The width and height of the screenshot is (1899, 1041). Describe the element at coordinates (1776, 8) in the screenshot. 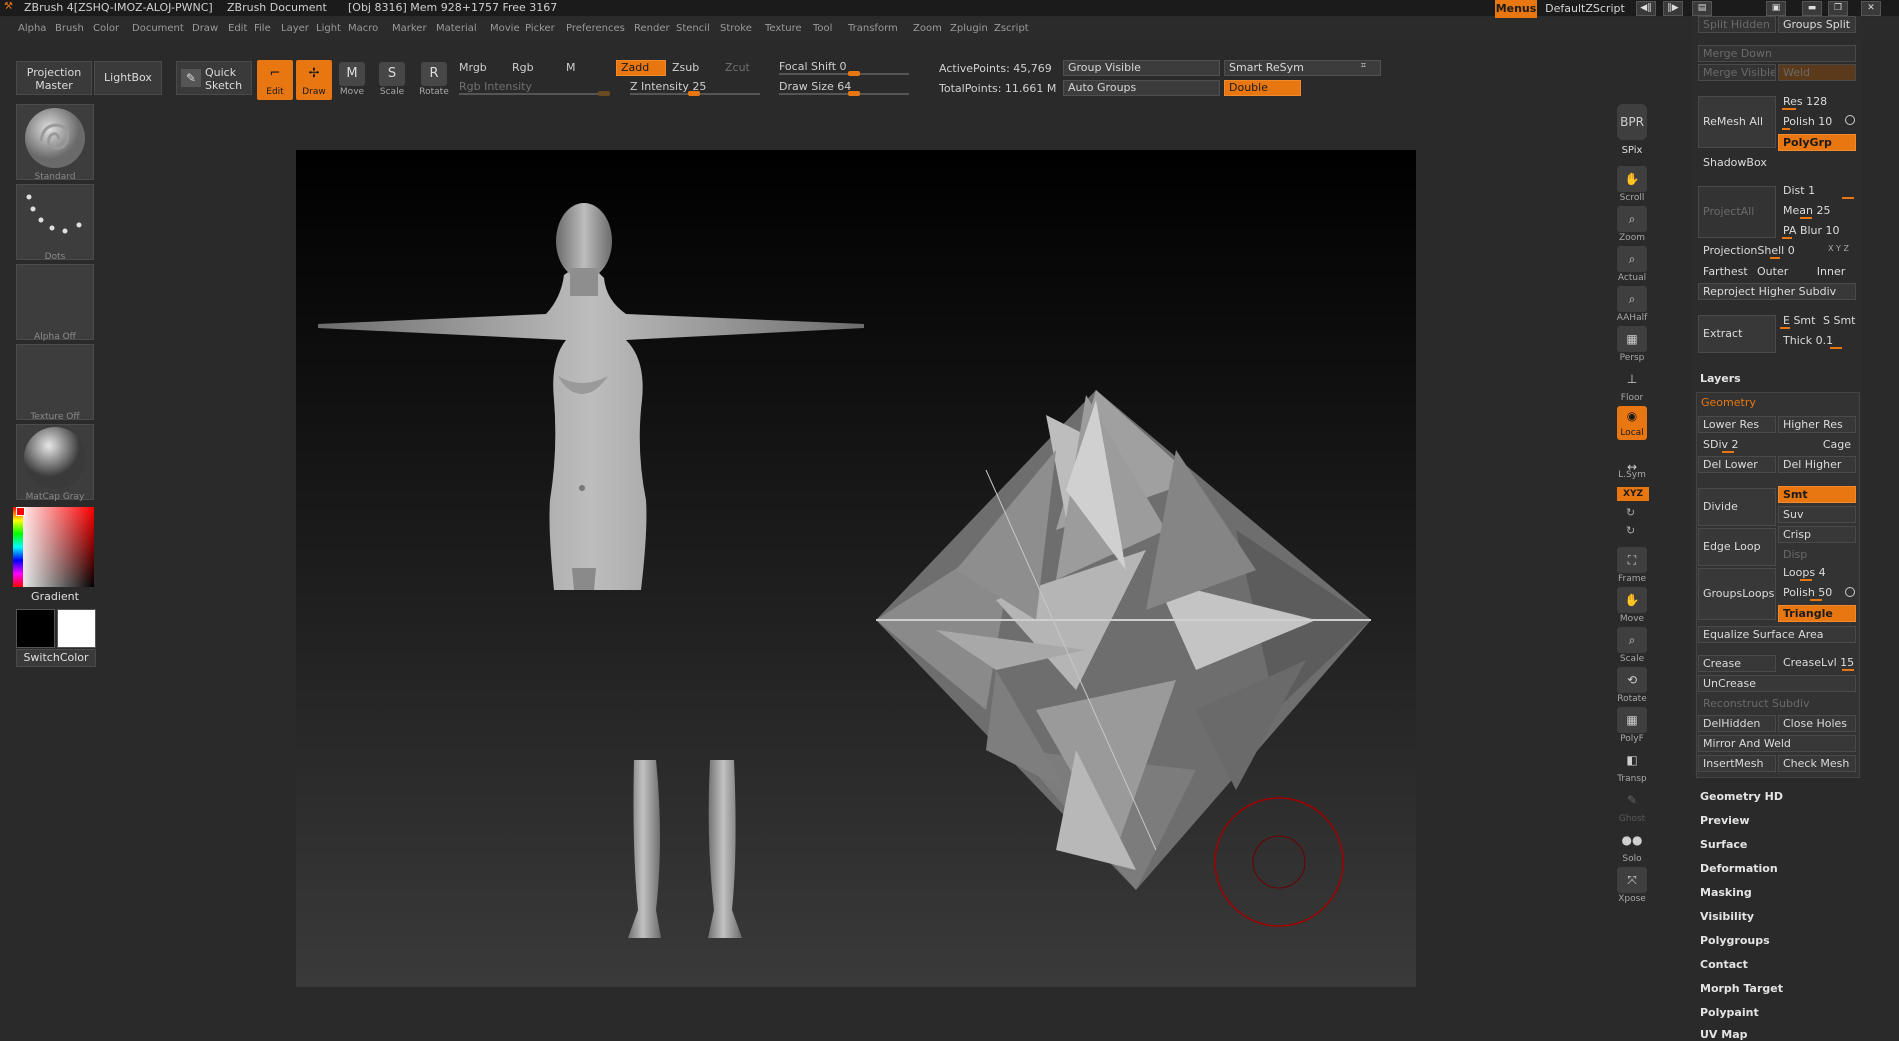

I see `lock-icon: ▣` at that location.